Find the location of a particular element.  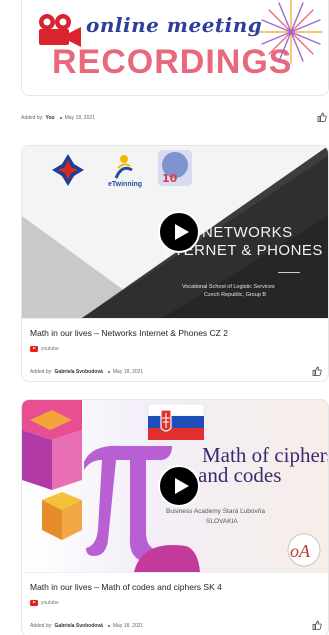

thumbnail-subtitle-line-1: Business Academy Stará Ľubovňa is located at coordinates (216, 511).